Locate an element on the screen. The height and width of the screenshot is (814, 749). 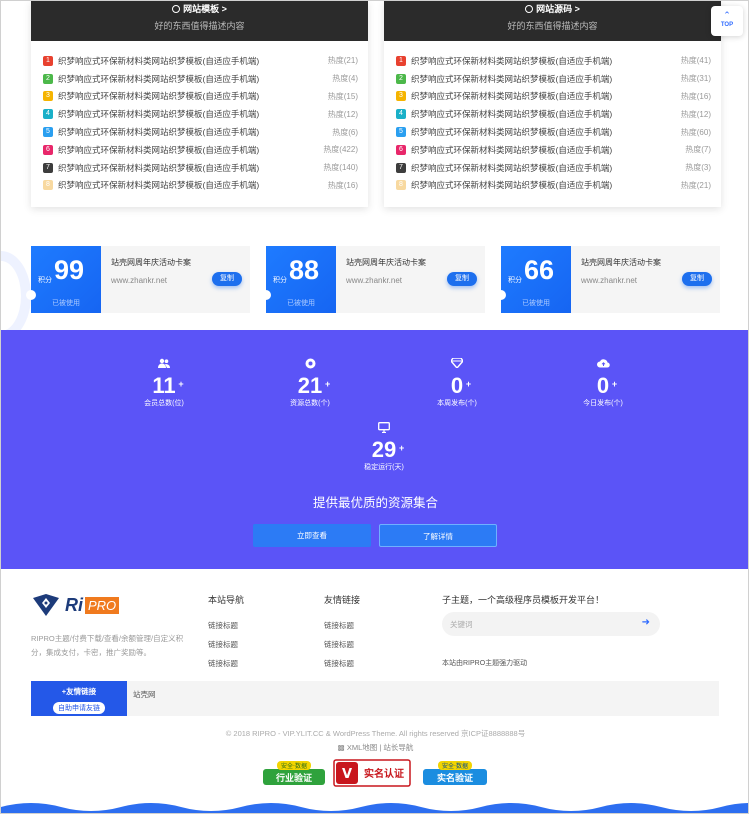
rank-item: 8 织梦响应式环保新材料类网站织梦模板(自适应手机端) 热度(21) is located at coordinates (553, 186).